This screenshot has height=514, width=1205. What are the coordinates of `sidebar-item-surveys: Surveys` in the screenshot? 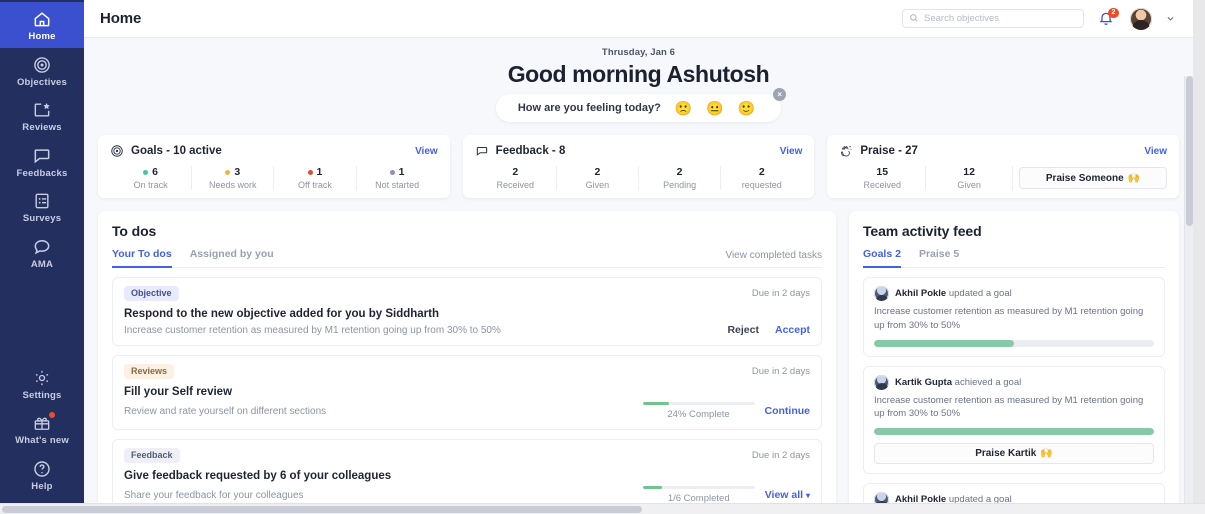 It's located at (42, 207).